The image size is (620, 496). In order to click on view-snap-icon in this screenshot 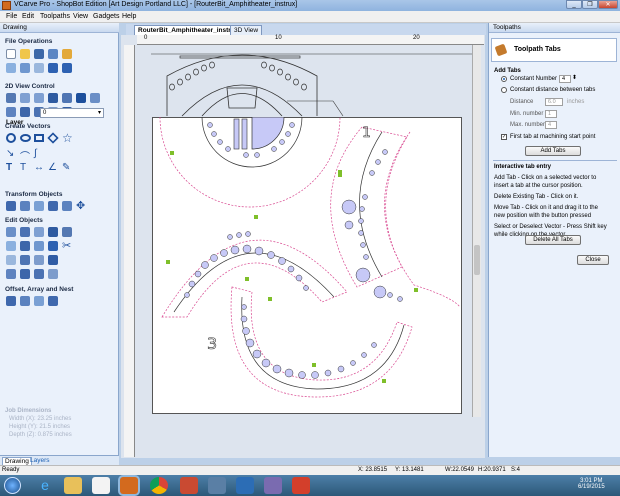, I will do `click(95, 98)`.